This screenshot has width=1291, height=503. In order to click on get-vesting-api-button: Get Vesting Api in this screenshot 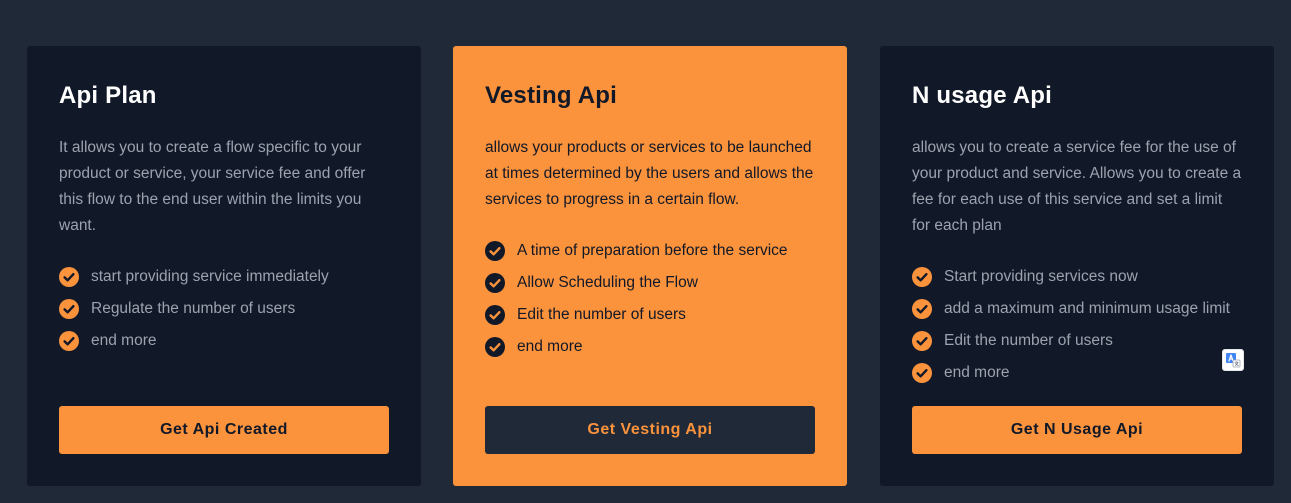, I will do `click(650, 430)`.